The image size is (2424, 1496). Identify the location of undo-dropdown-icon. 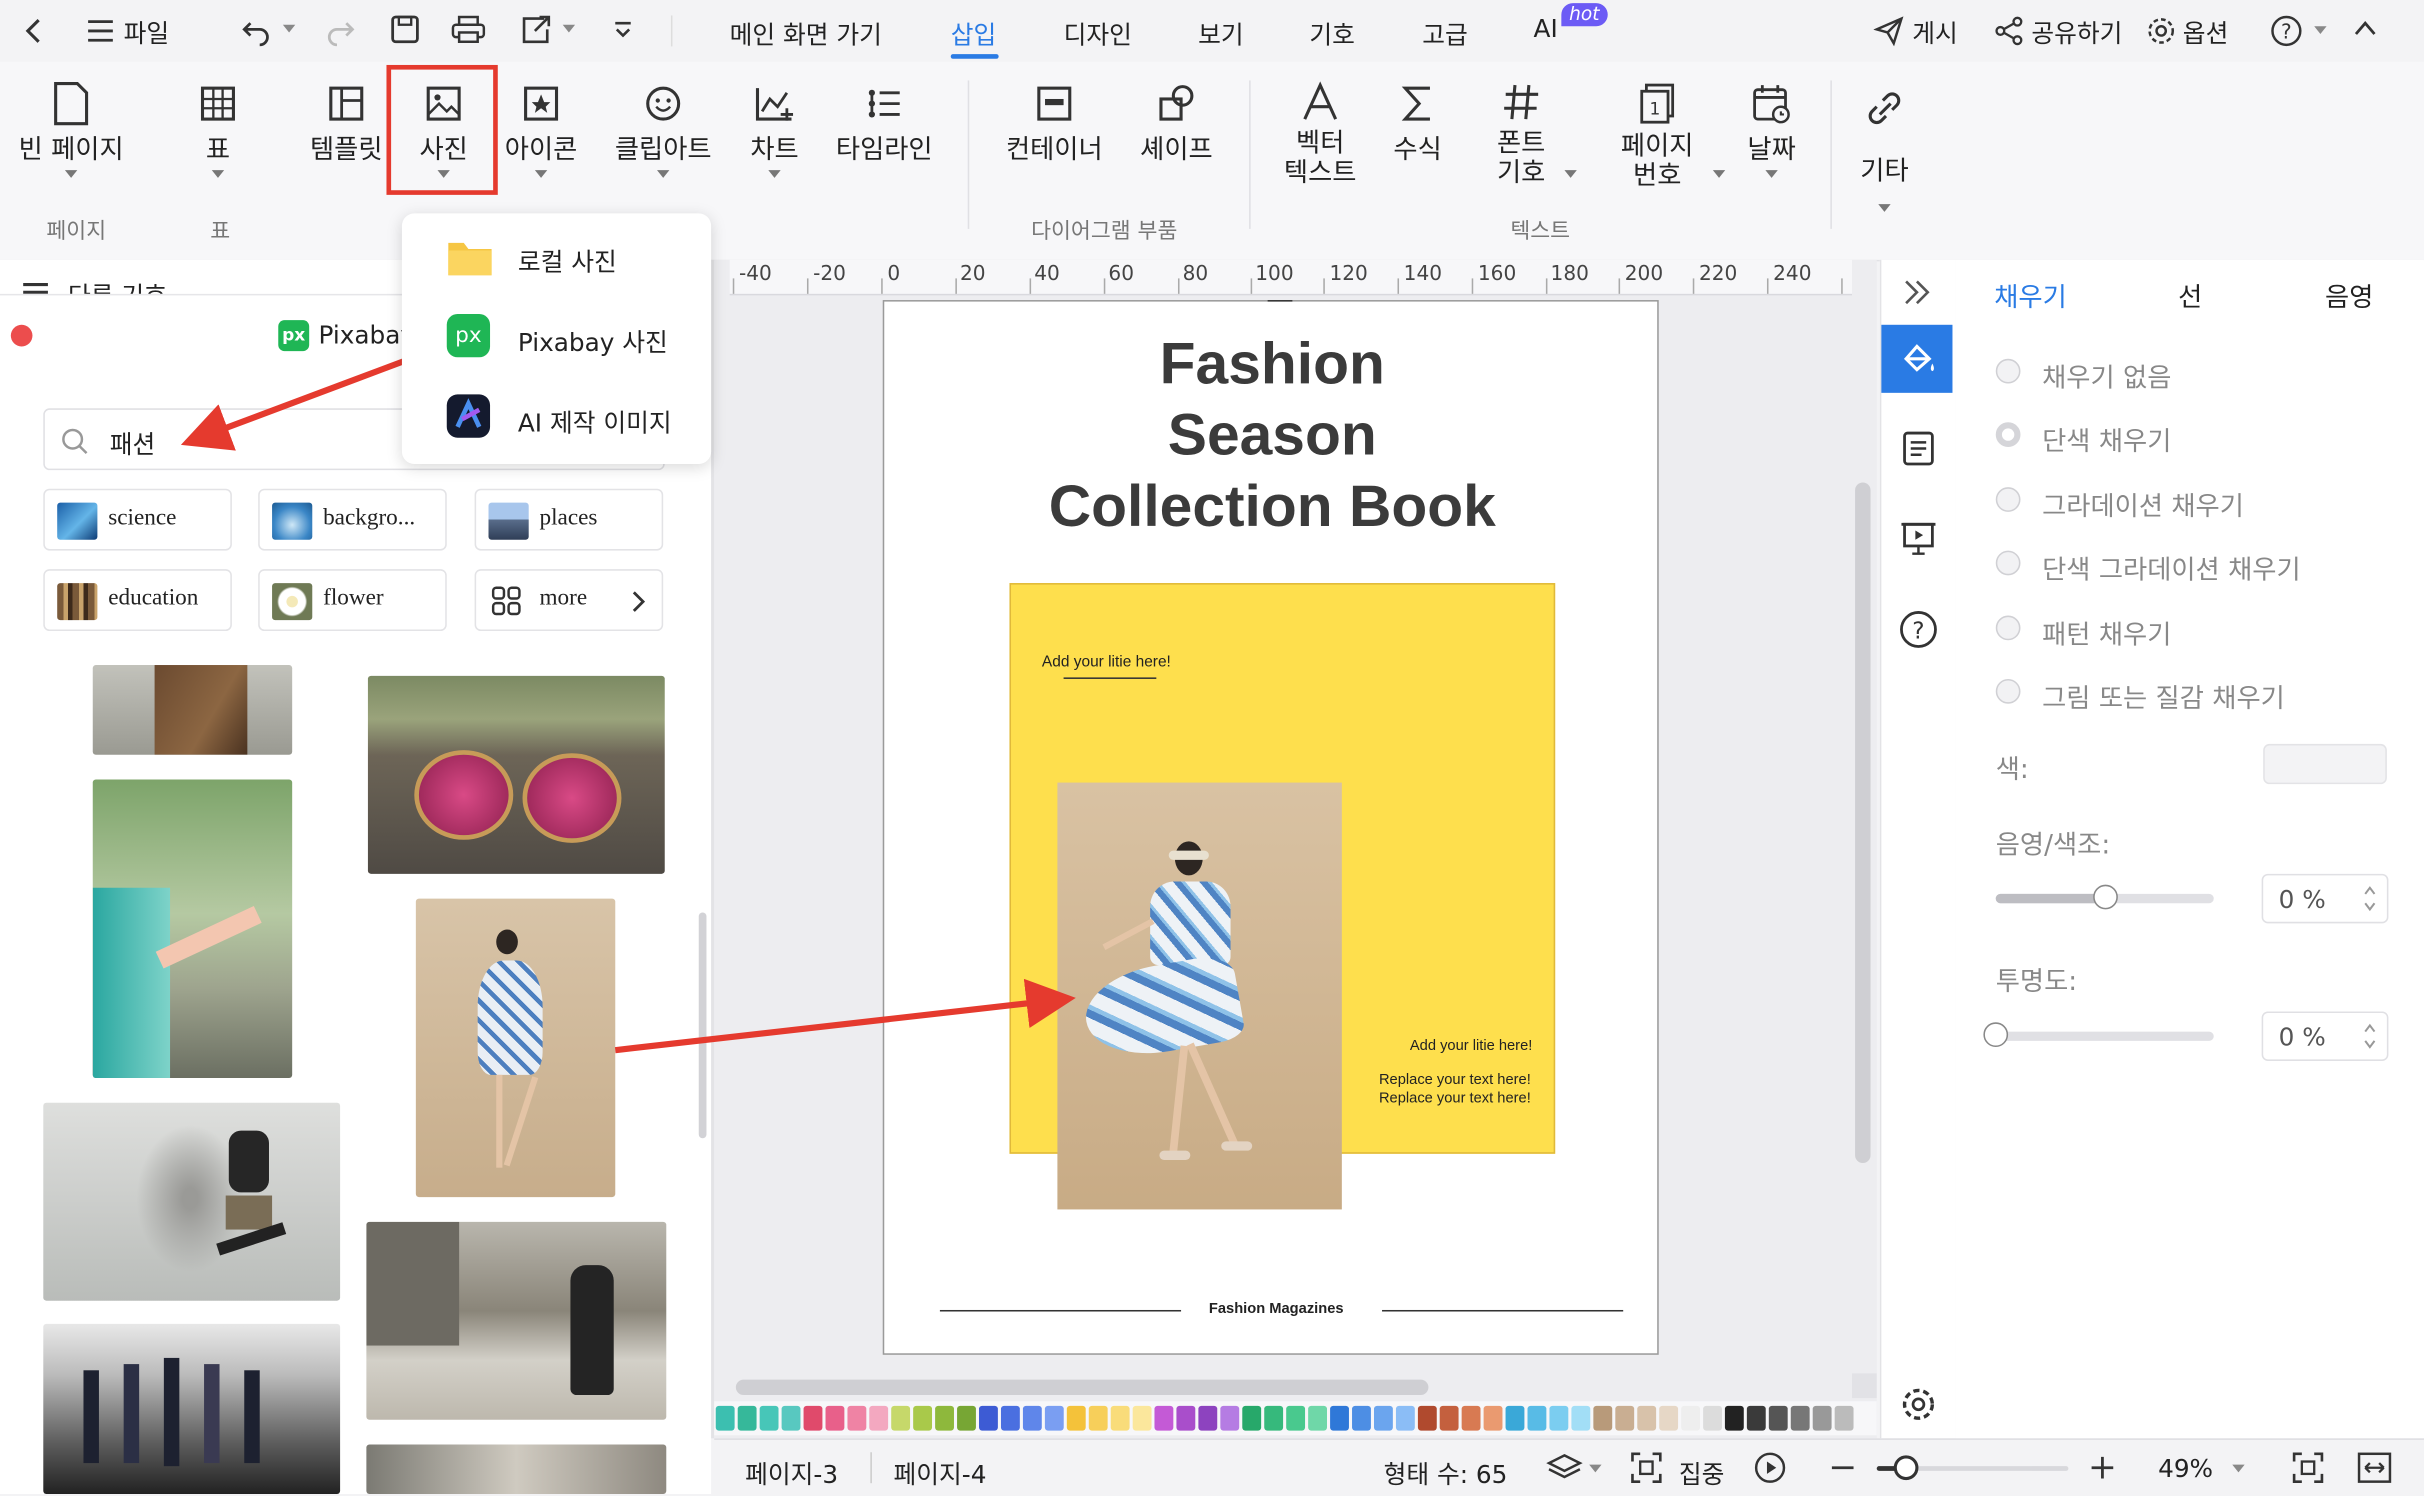
(289, 28).